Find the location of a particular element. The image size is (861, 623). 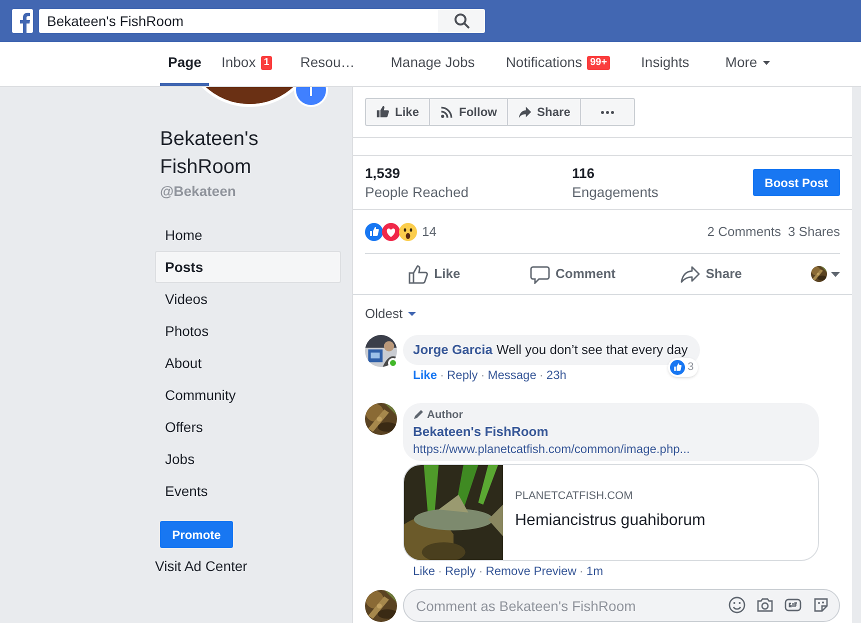

boost-post-button: Boost Post is located at coordinates (796, 182).